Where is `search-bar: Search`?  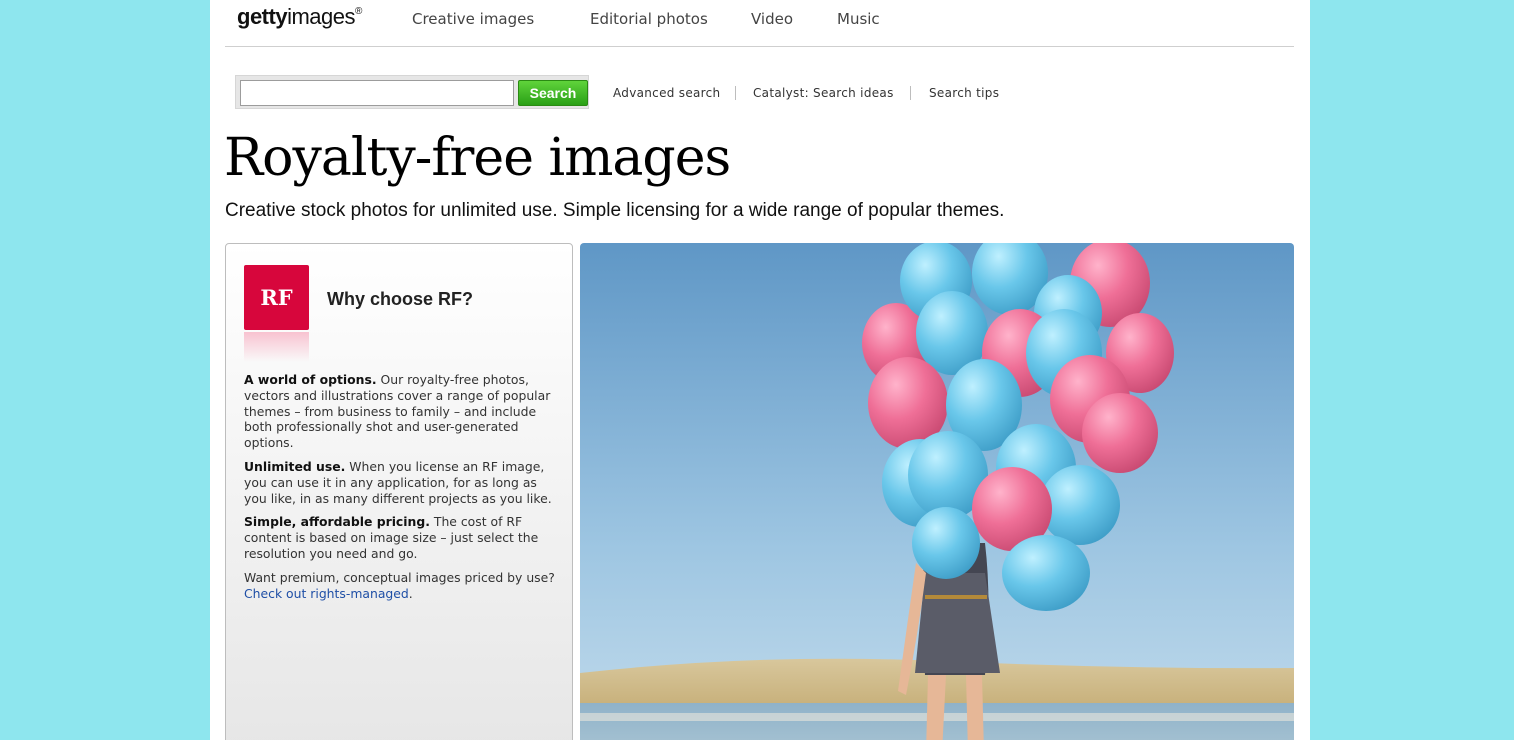
search-bar: Search is located at coordinates (412, 92).